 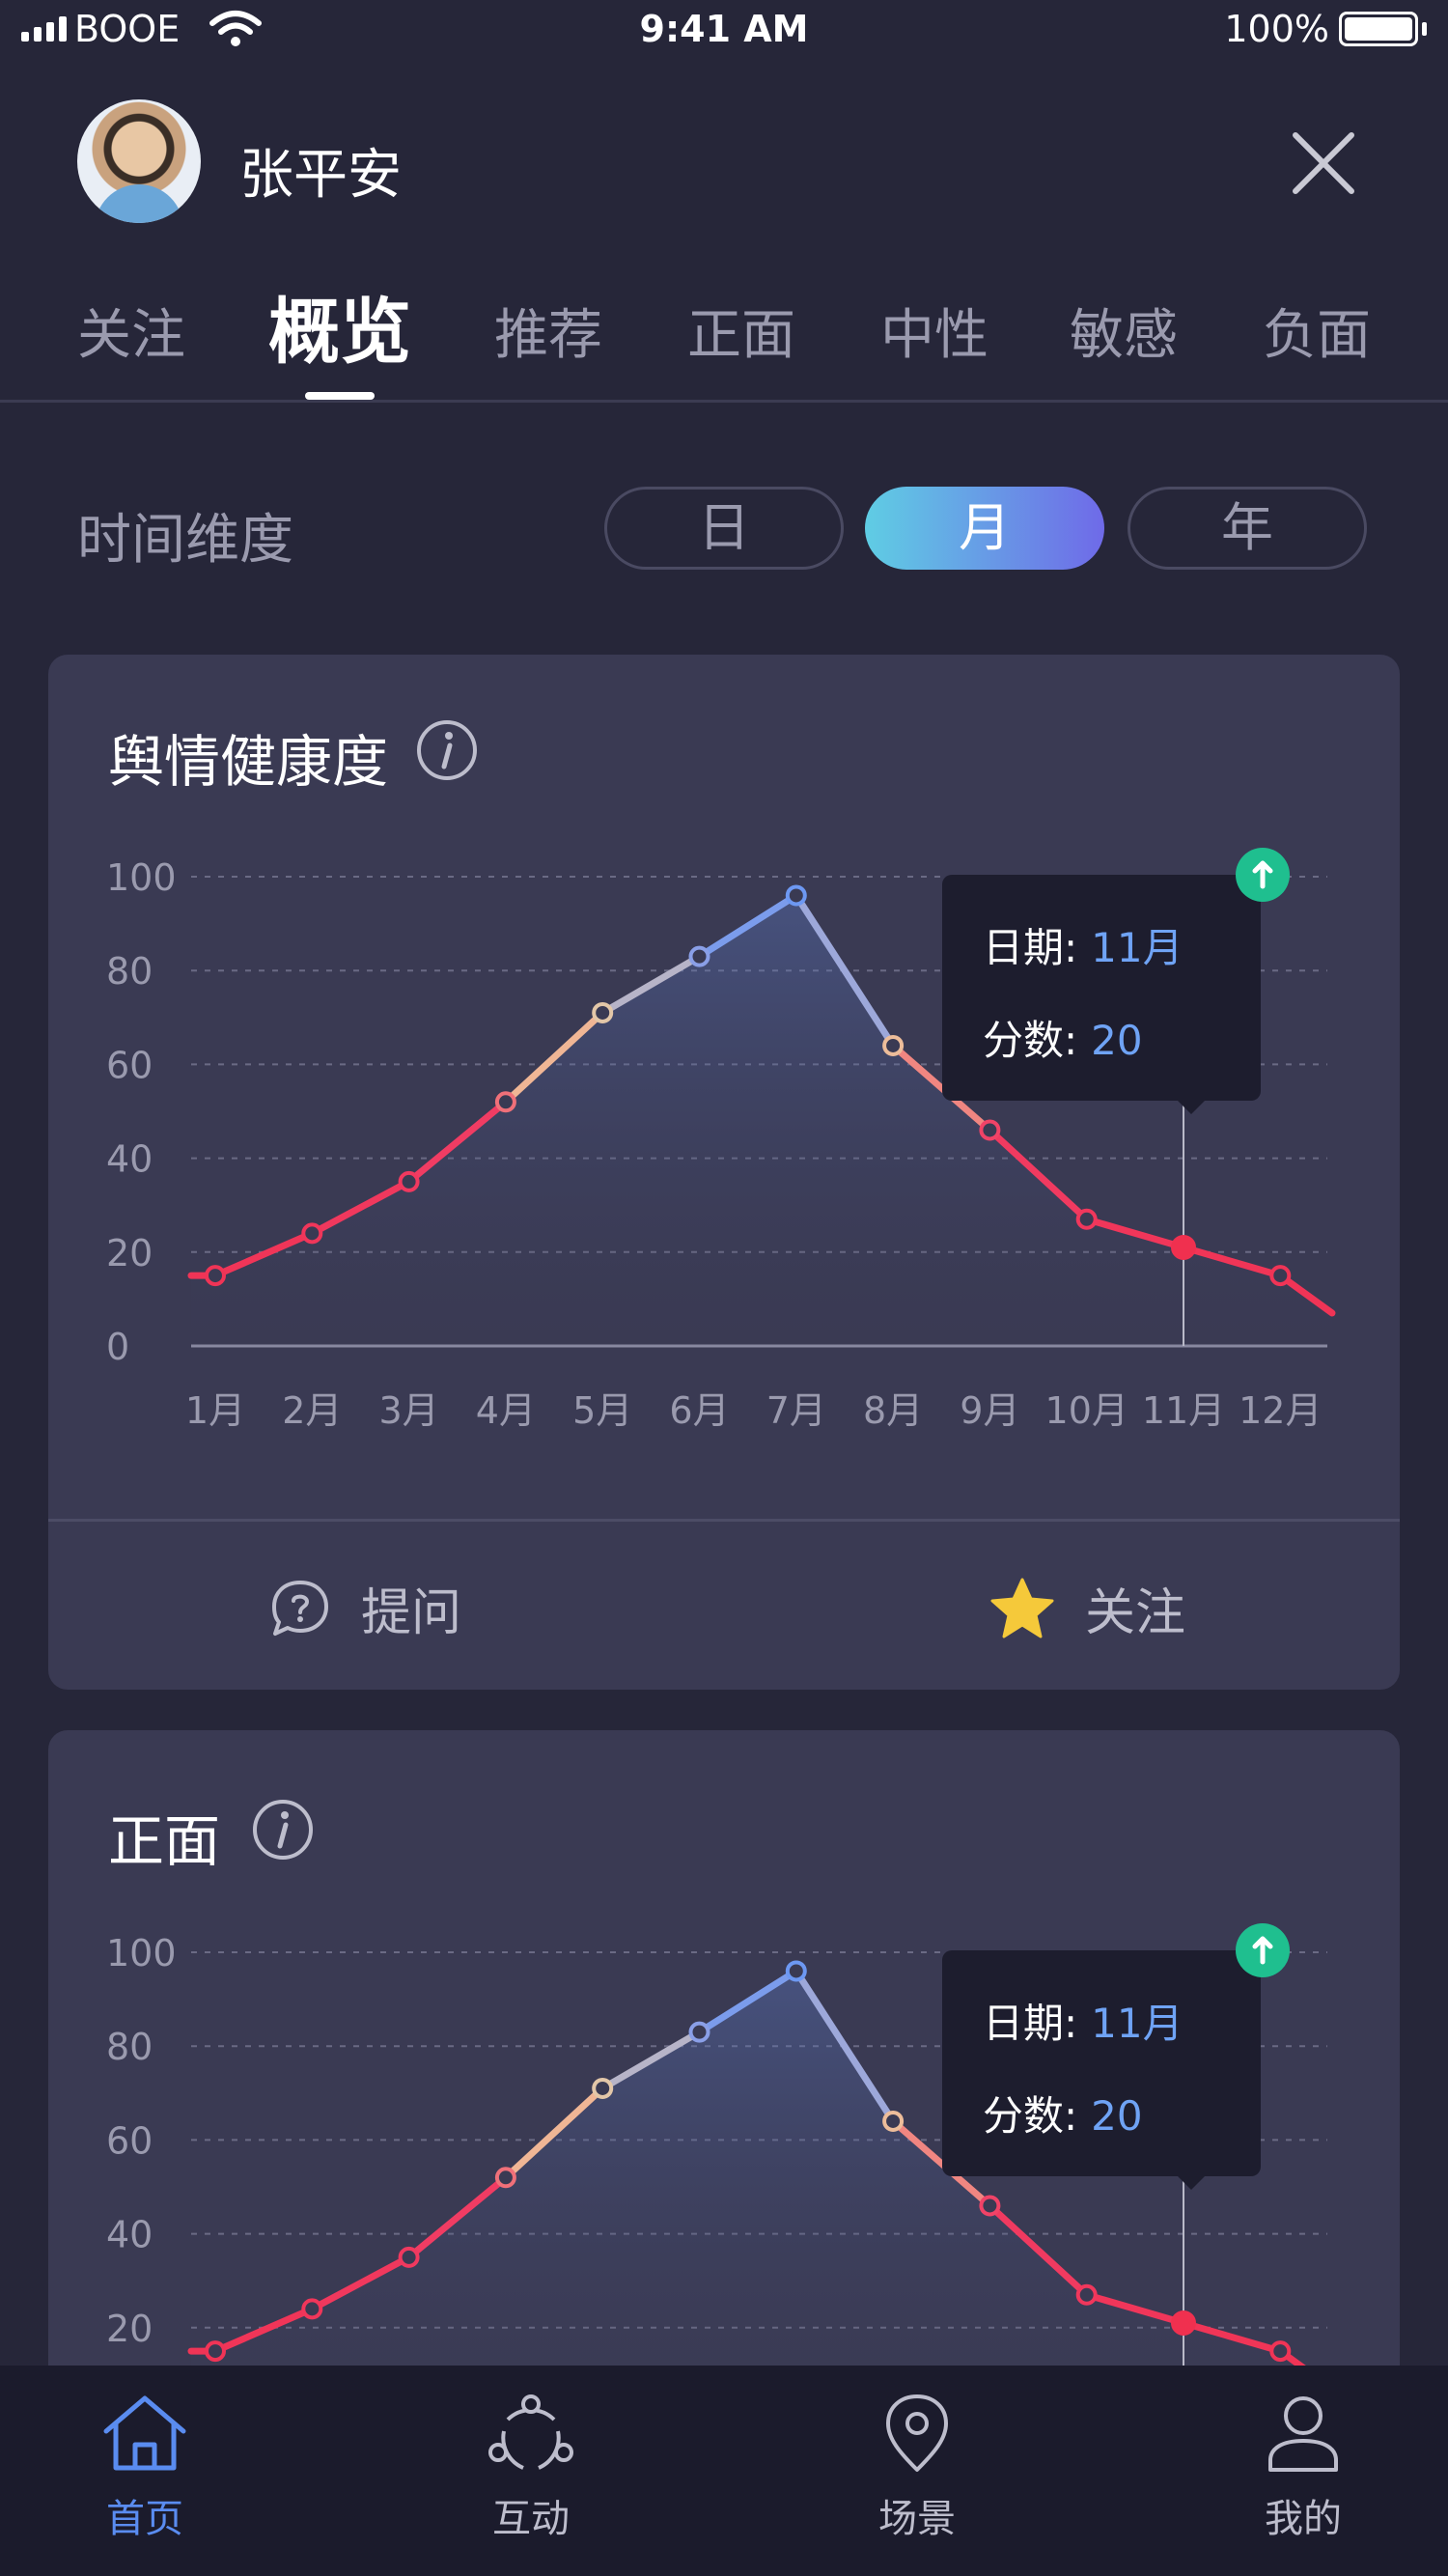 I want to click on nav-scene: 场景, so click(x=918, y=2468).